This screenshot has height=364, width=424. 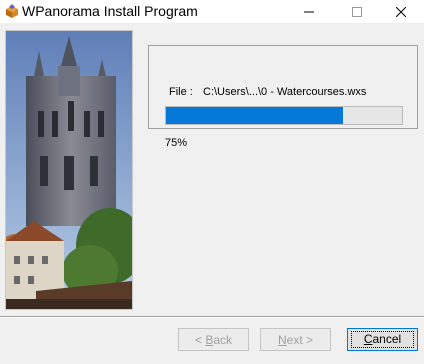 What do you see at coordinates (285, 92) in the screenshot?
I see `current-file-path: C:\Users\...\0 - Watercourses.wxs` at bounding box center [285, 92].